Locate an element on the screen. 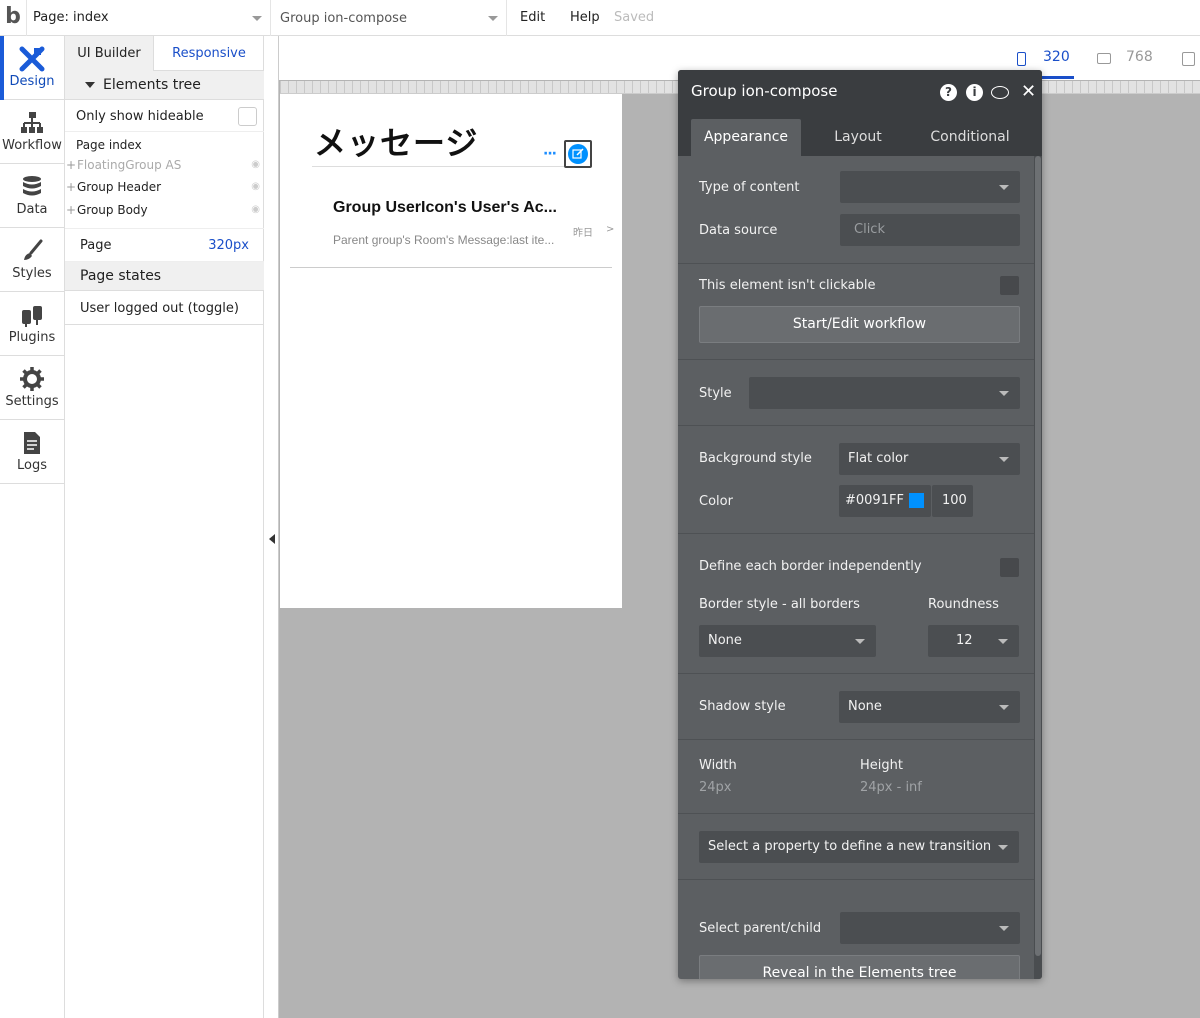  group-ion-compose is located at coordinates (578, 154).